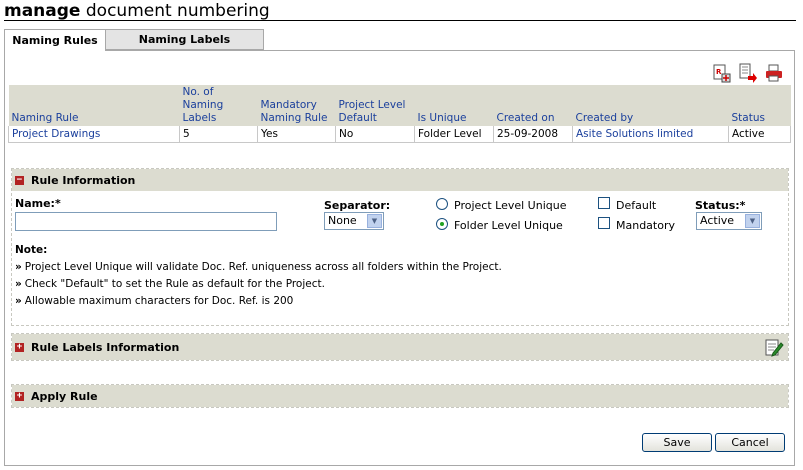  Describe the element at coordinates (650, 134) in the screenshot. I see `created-by-link: Asite Solutions limited` at that location.